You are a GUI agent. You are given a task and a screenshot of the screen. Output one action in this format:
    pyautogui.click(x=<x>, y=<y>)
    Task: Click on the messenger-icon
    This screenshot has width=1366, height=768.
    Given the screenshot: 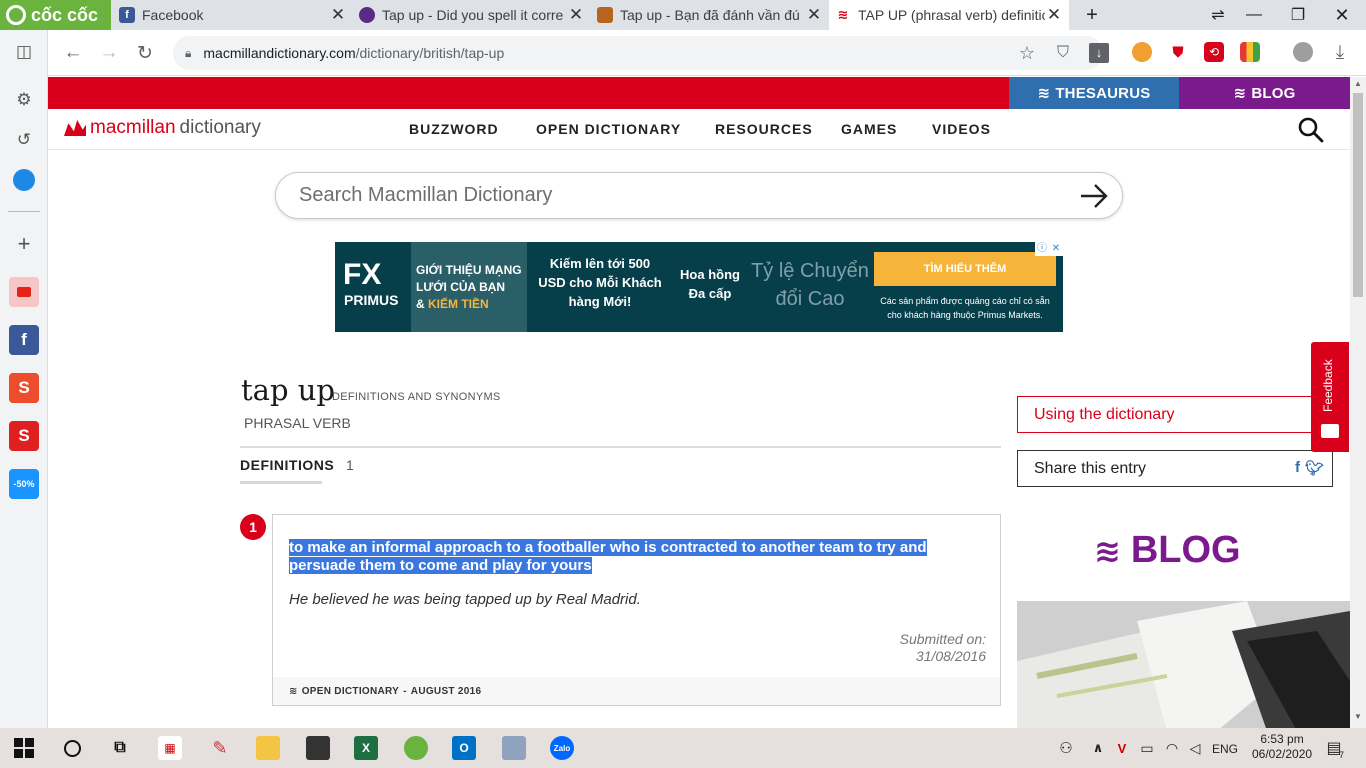 What is the action you would take?
    pyautogui.click(x=24, y=180)
    